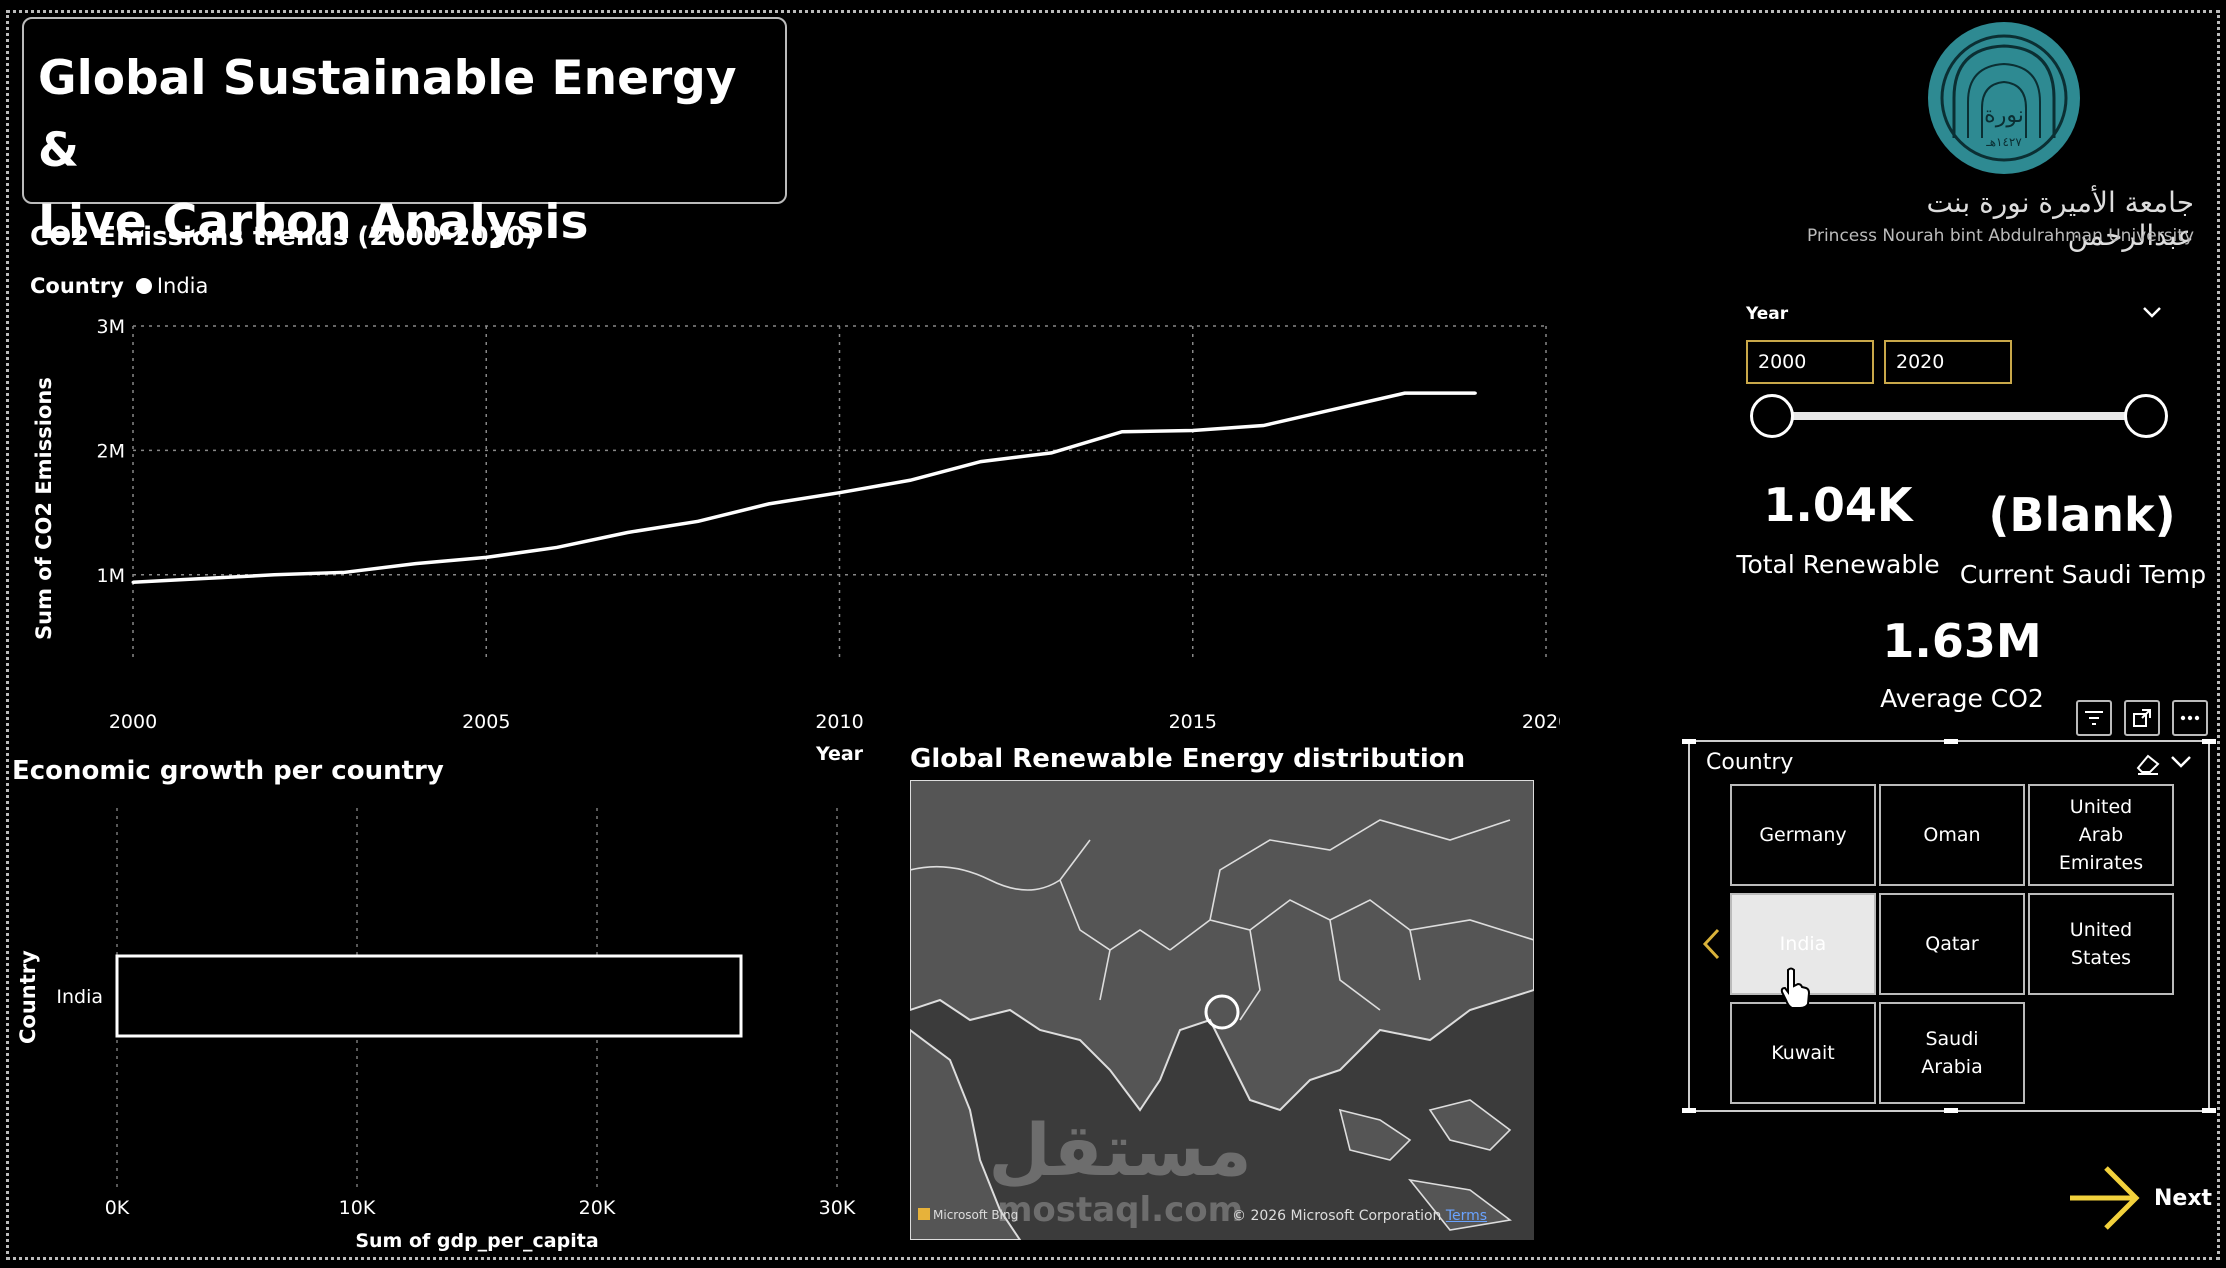 This screenshot has height=1268, width=2226. What do you see at coordinates (1810, 362) in the screenshot?
I see `year-start-input: 2000` at bounding box center [1810, 362].